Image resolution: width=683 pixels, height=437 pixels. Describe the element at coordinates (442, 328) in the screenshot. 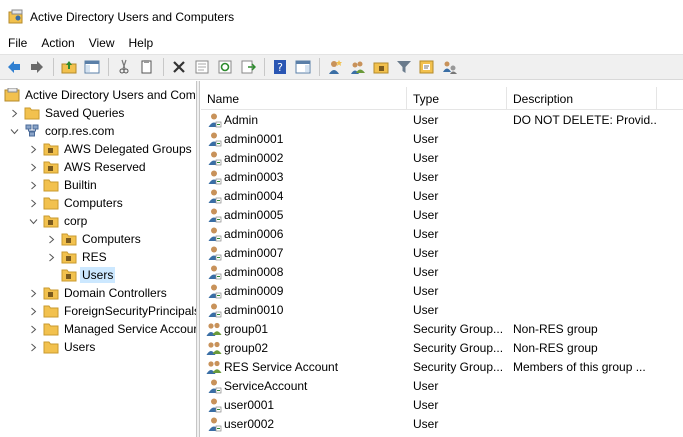

I see `list-row: group01 Security Group... Non-RES group` at that location.